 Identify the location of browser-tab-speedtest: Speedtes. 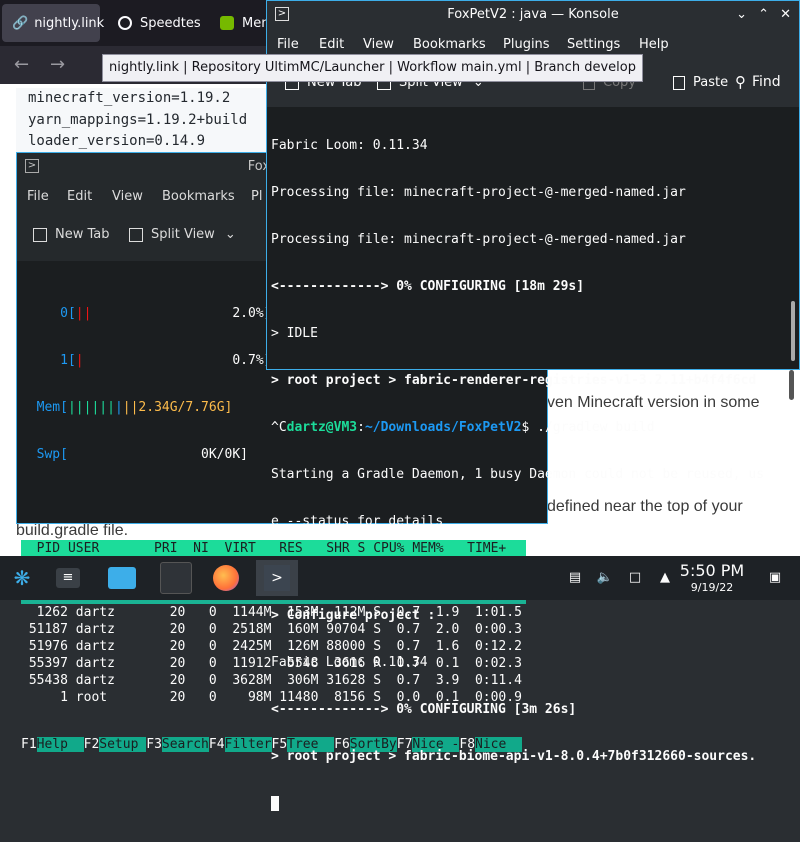
(158, 23).